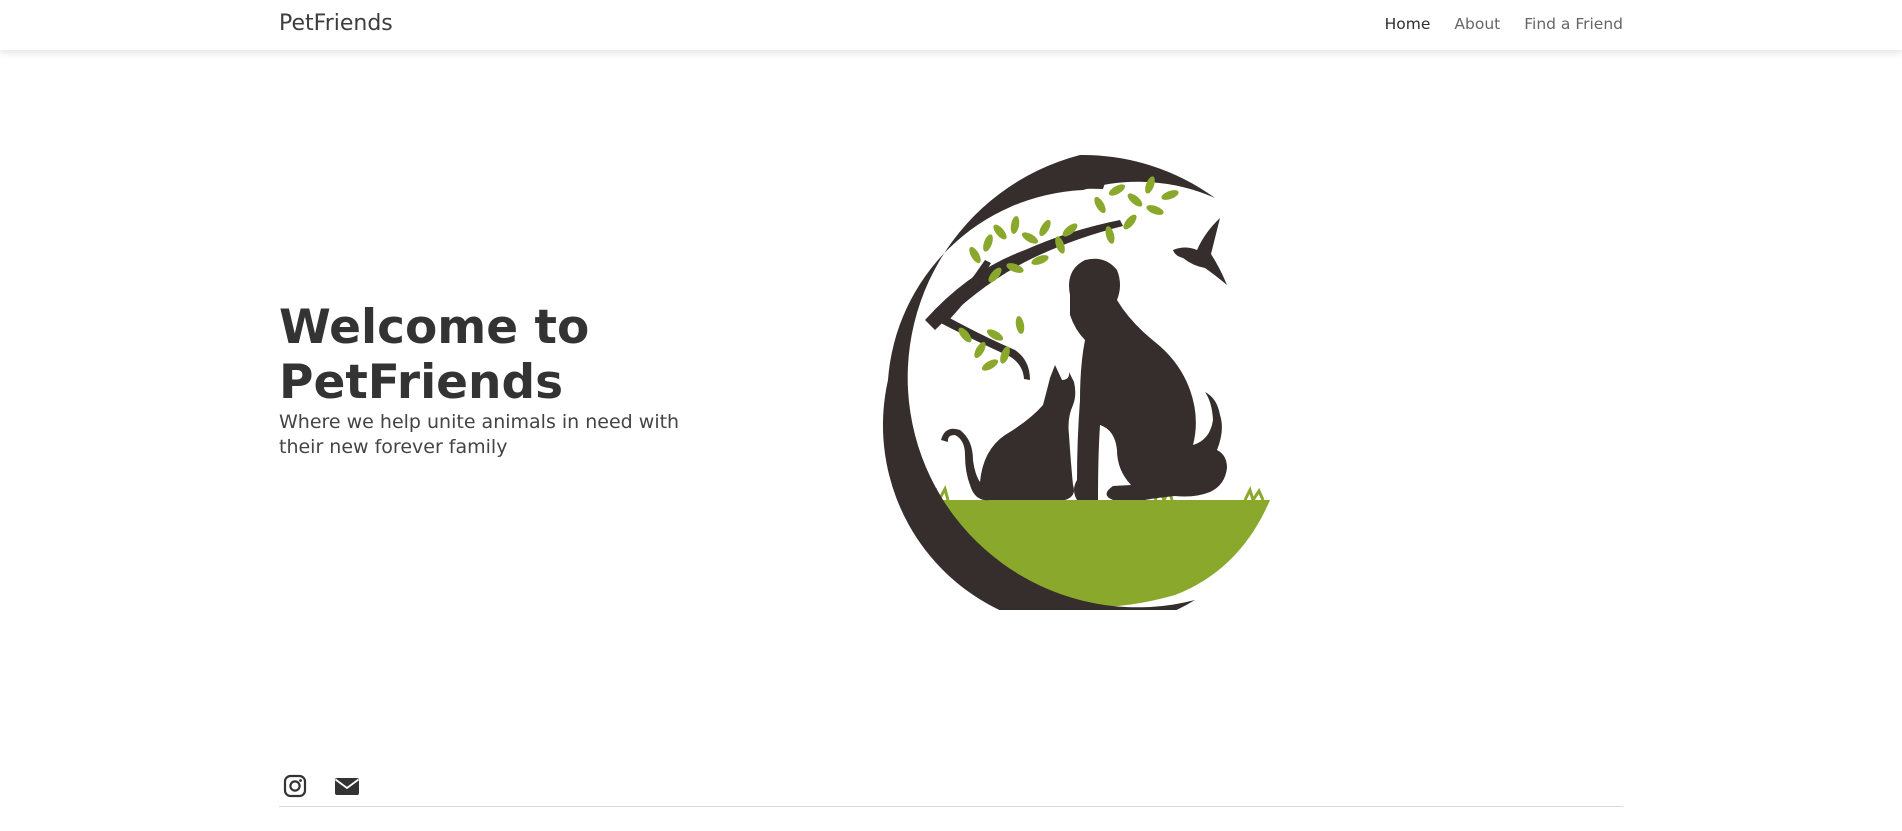  I want to click on logo-dog, so click(1148, 379).